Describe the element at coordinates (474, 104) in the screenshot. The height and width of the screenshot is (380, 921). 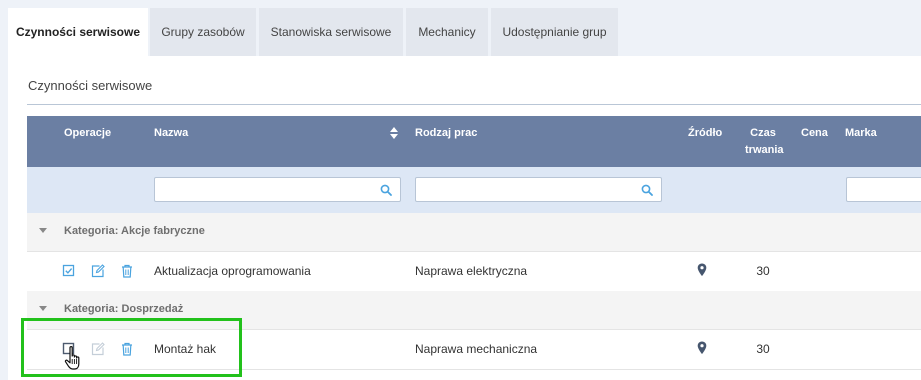
I see `section-divider` at that location.